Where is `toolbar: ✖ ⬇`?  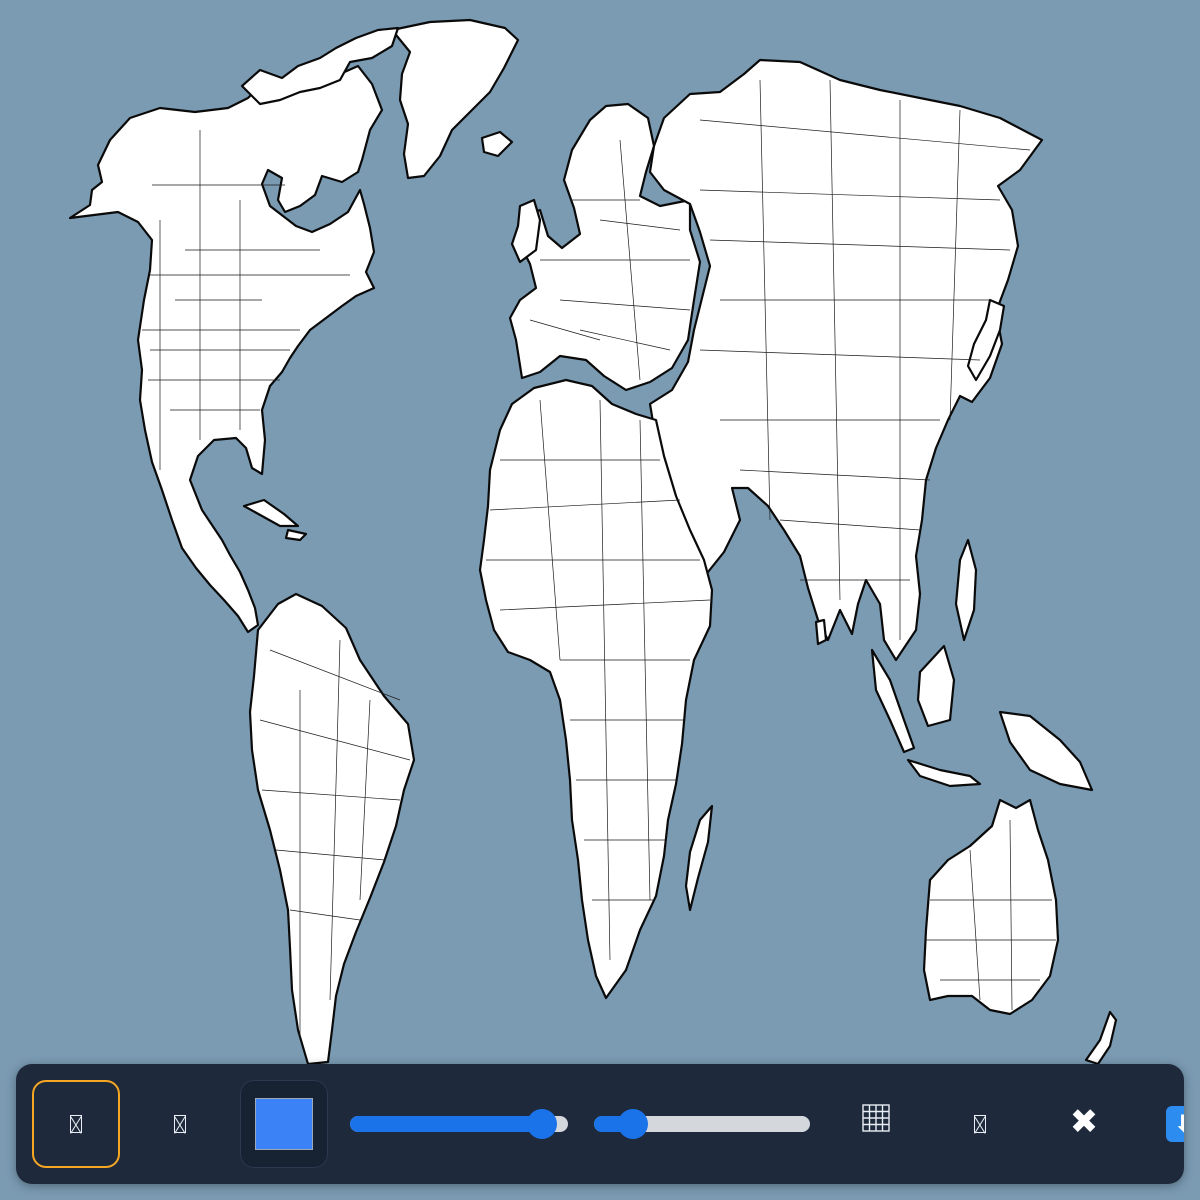 toolbar: ✖ ⬇ is located at coordinates (600, 1124).